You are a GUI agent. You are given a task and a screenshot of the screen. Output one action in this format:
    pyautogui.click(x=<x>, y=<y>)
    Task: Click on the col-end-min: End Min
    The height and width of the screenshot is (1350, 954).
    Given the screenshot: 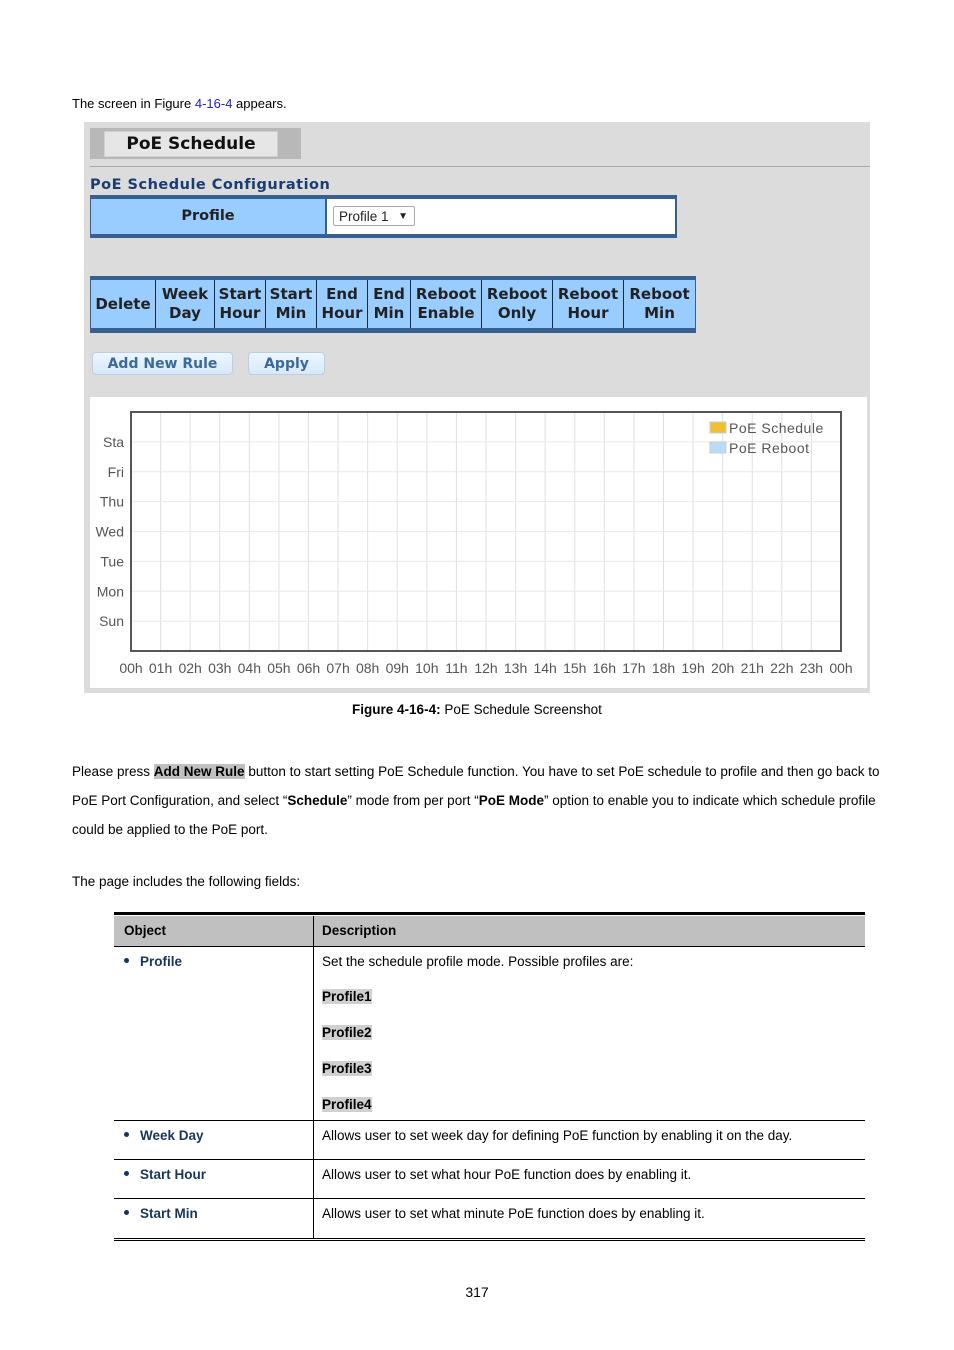 What is the action you would take?
    pyautogui.click(x=389, y=304)
    